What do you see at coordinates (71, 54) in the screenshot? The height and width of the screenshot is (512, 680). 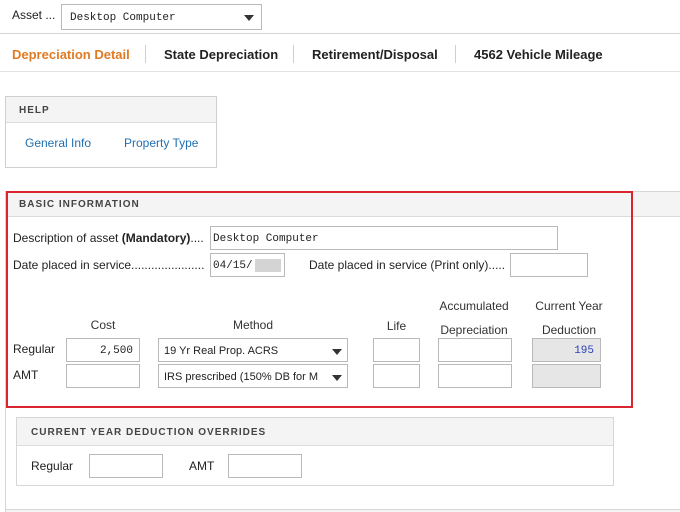 I see `tab-depreciation-detail: Depreciation Detail` at bounding box center [71, 54].